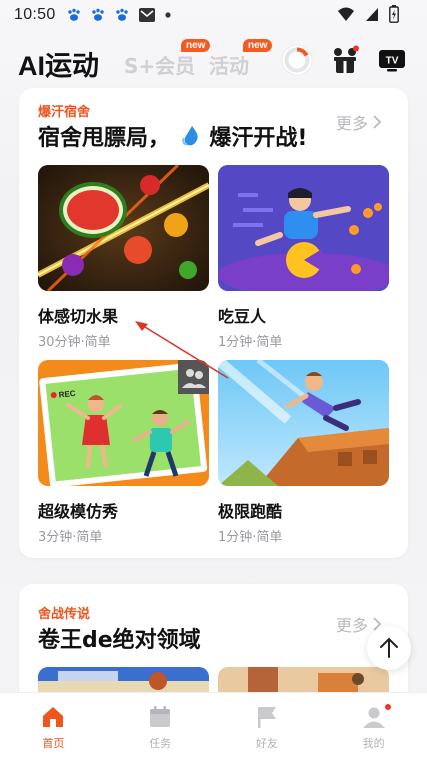 The width and height of the screenshot is (427, 759). I want to click on nav-tasks: 任务, so click(160, 726).